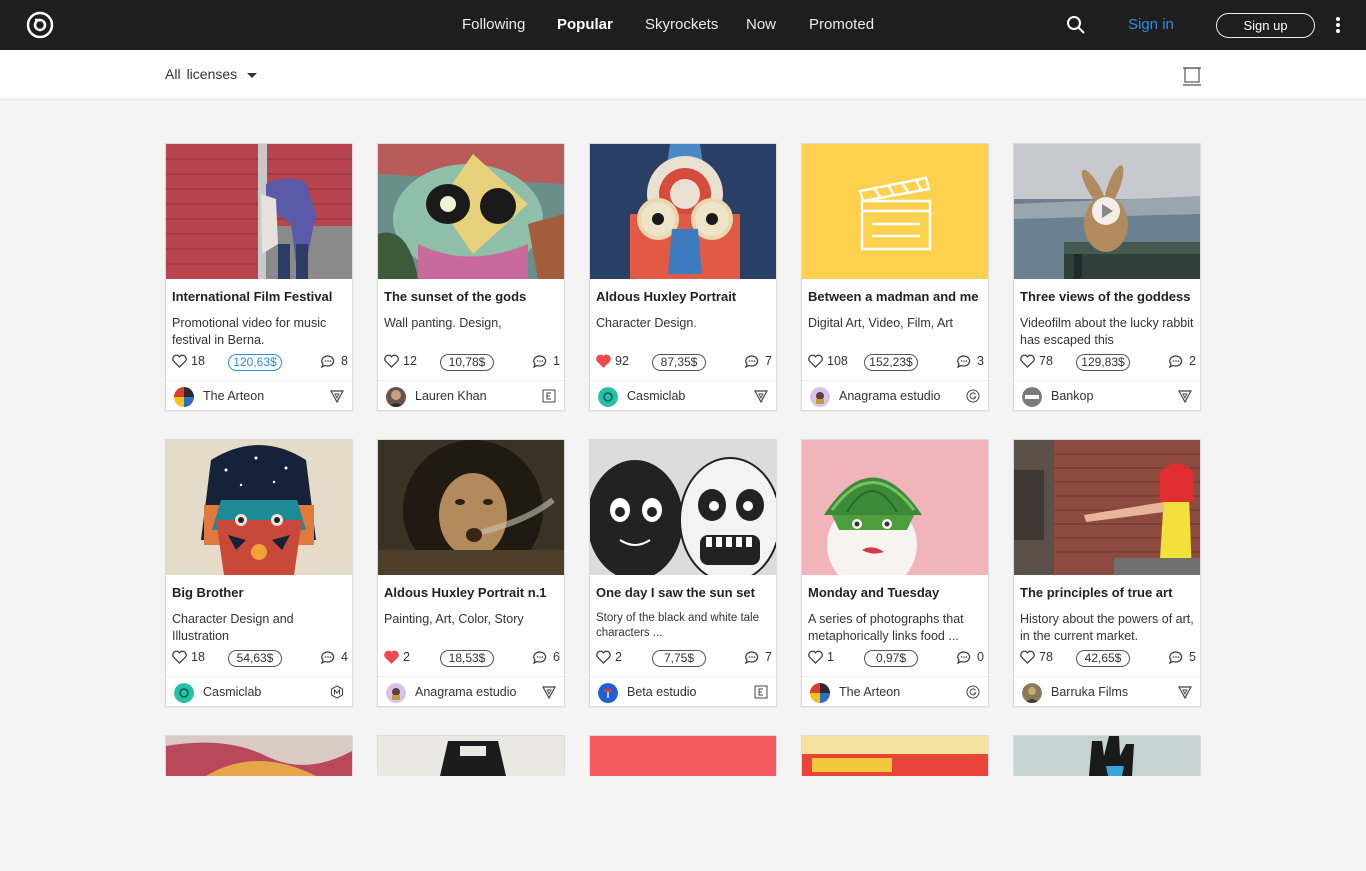 The height and width of the screenshot is (871, 1366). Describe the element at coordinates (1265, 25) in the screenshot. I see `sign-up-button: Sign up` at that location.